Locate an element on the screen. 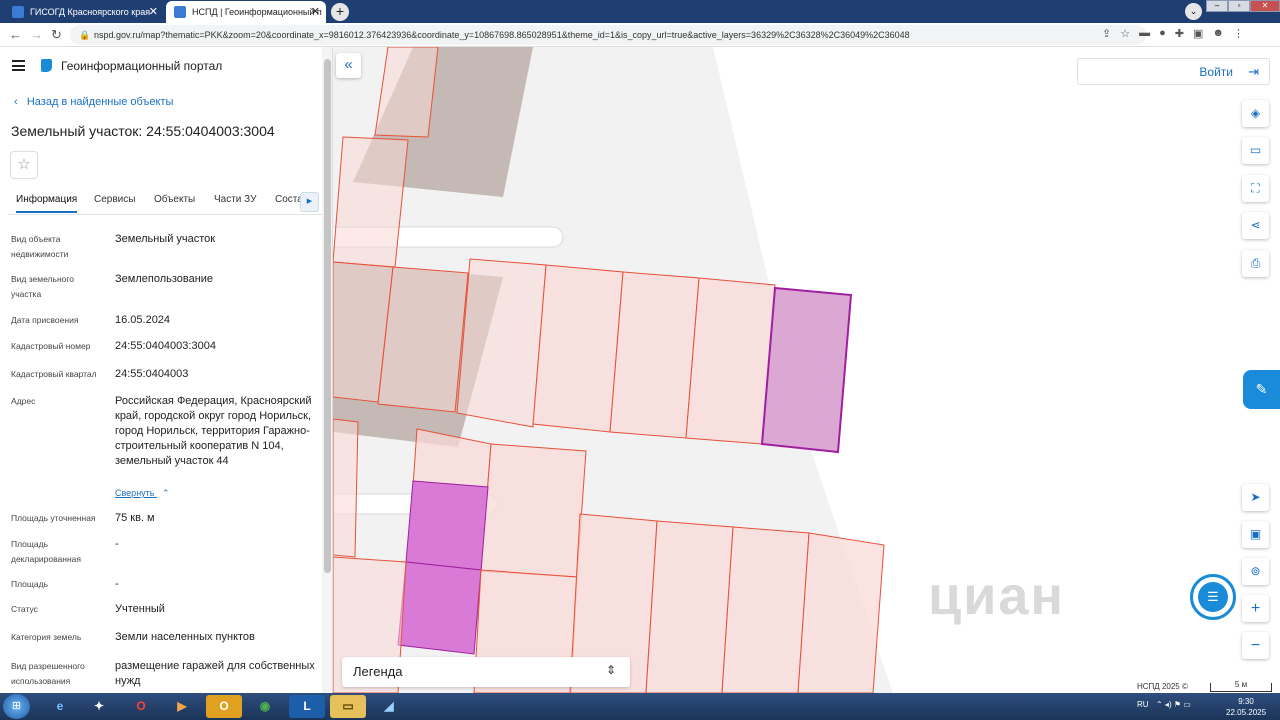 The width and height of the screenshot is (1280, 720). profile-icon: ☻ is located at coordinates (1218, 33).